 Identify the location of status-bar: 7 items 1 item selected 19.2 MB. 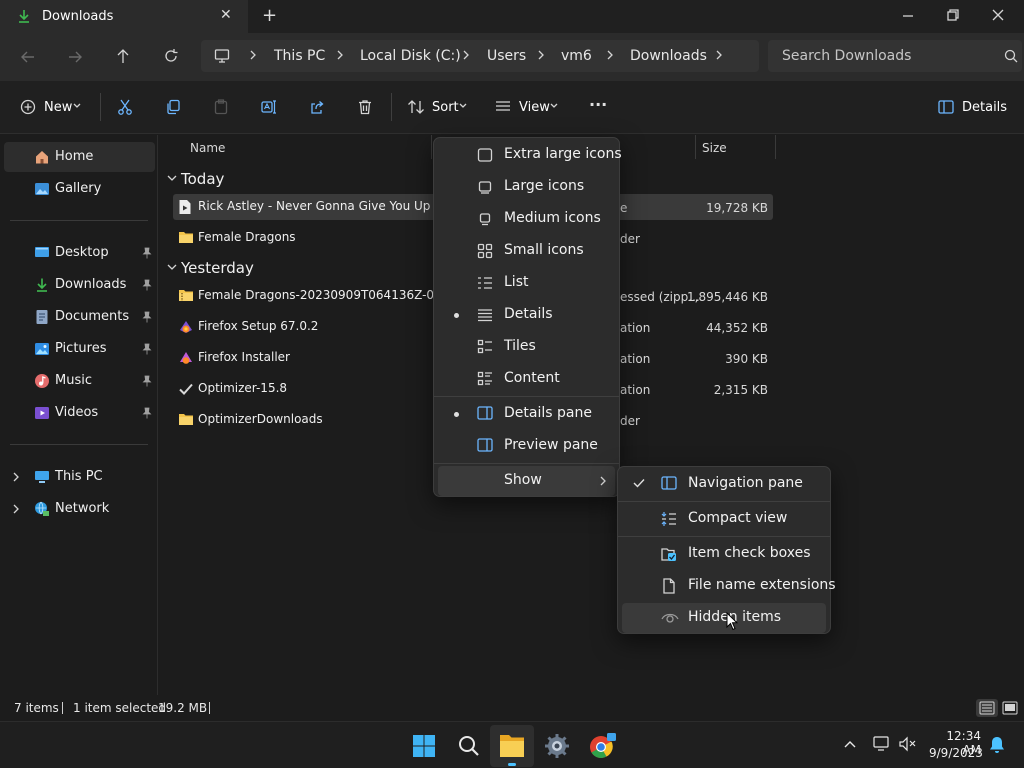
(512, 708).